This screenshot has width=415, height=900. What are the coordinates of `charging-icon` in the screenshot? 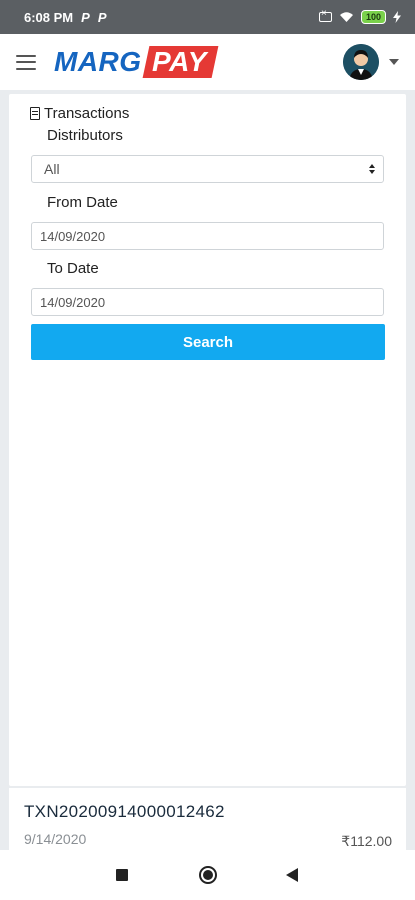 It's located at (397, 17).